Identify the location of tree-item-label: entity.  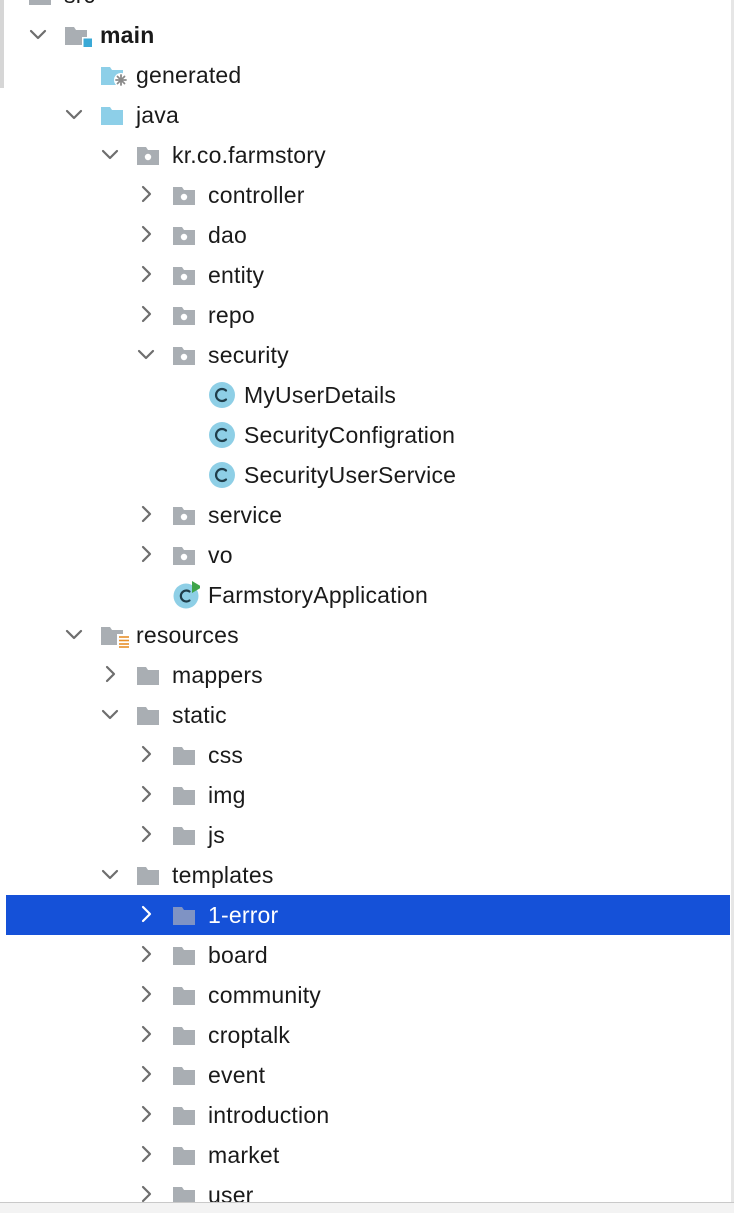
(236, 275).